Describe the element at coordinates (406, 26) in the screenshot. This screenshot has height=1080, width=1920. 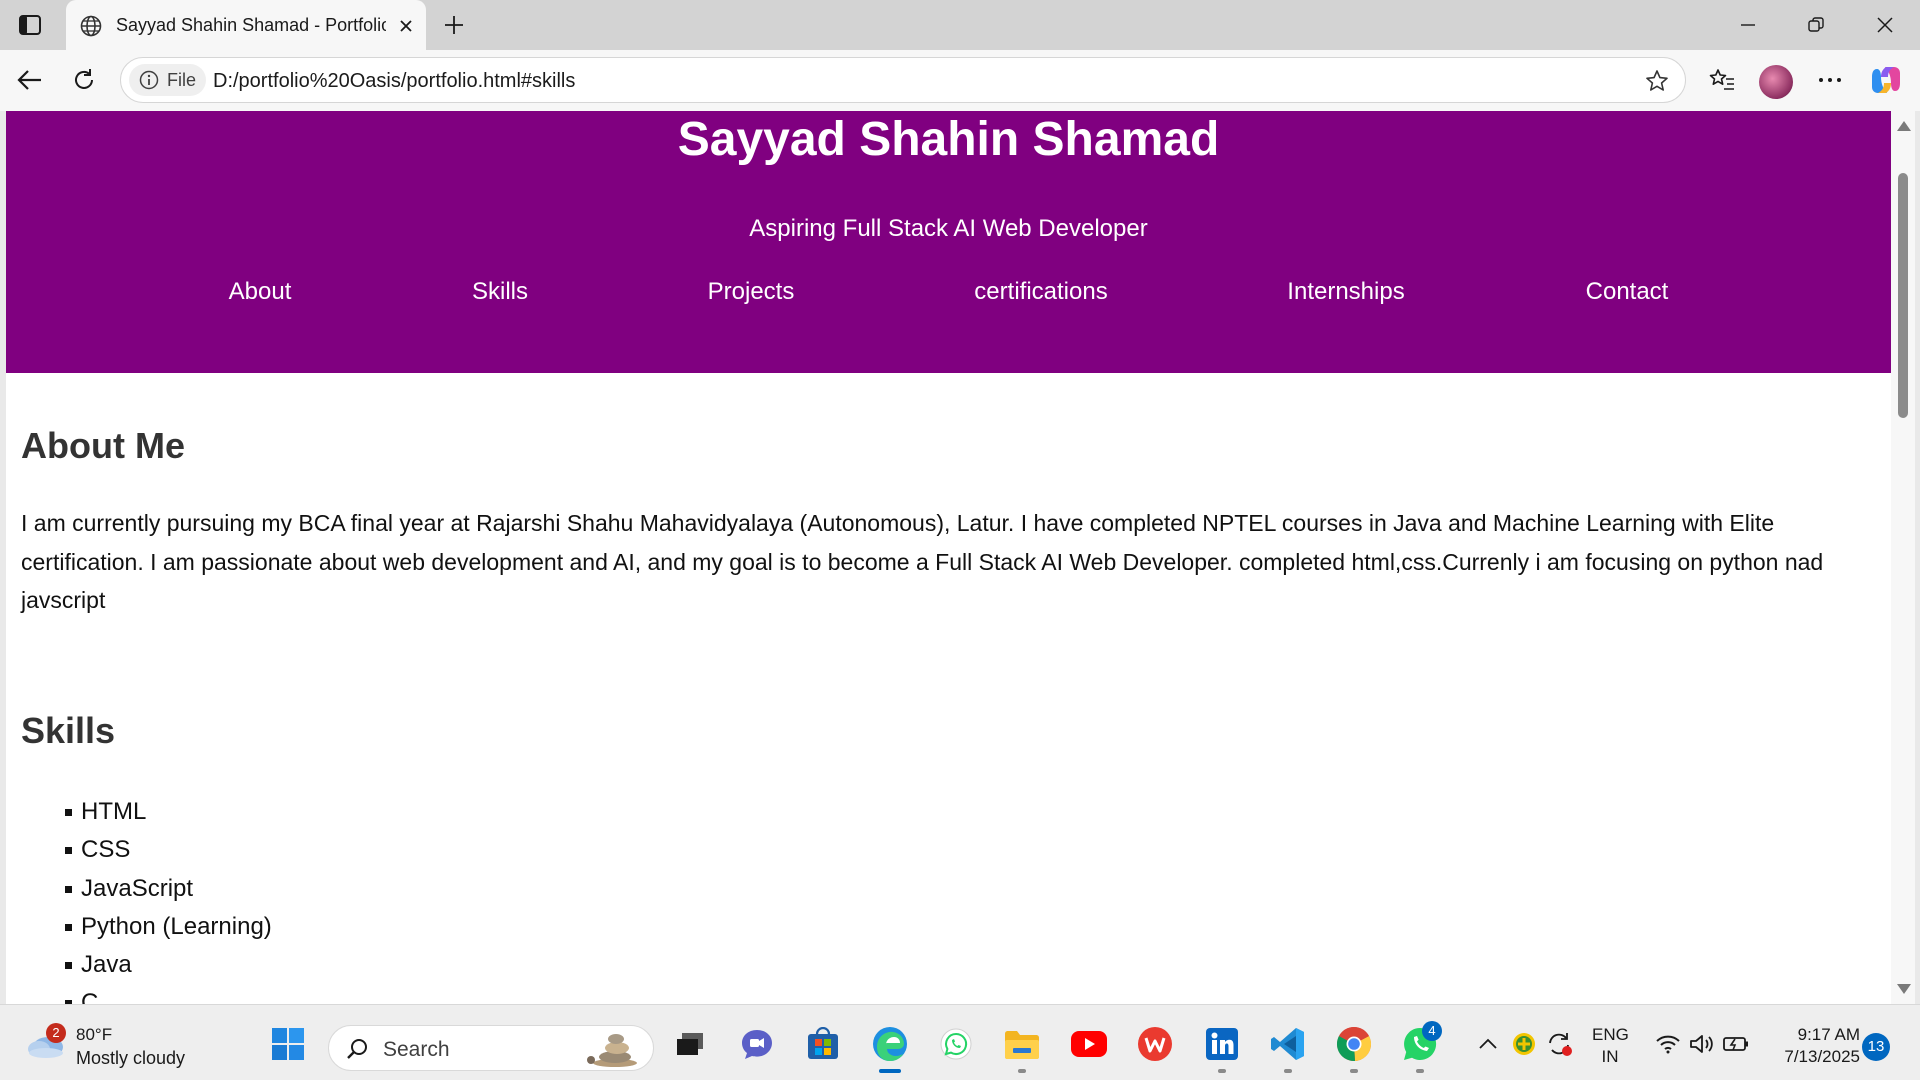
I see `close-tab-icon` at that location.